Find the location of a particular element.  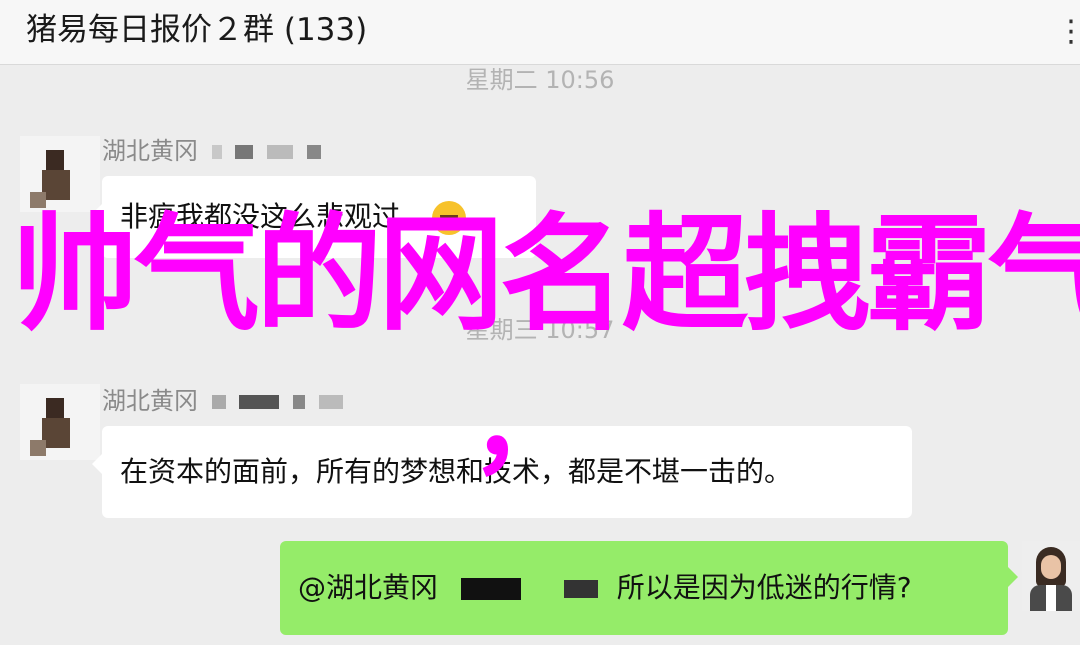

avatar is located at coordinates (60, 422).